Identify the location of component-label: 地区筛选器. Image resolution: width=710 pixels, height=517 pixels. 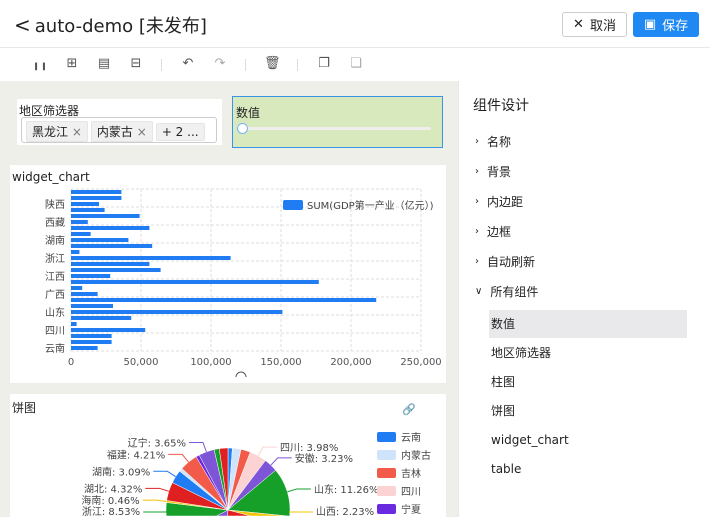
(521, 353).